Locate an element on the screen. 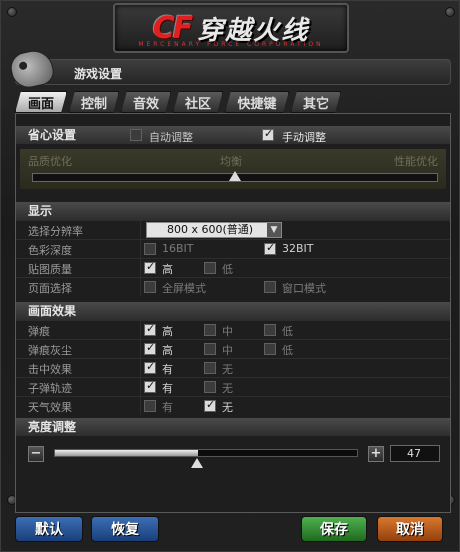 The height and width of the screenshot is (552, 460). bullet-hole-mid-label: 中 is located at coordinates (227, 331).